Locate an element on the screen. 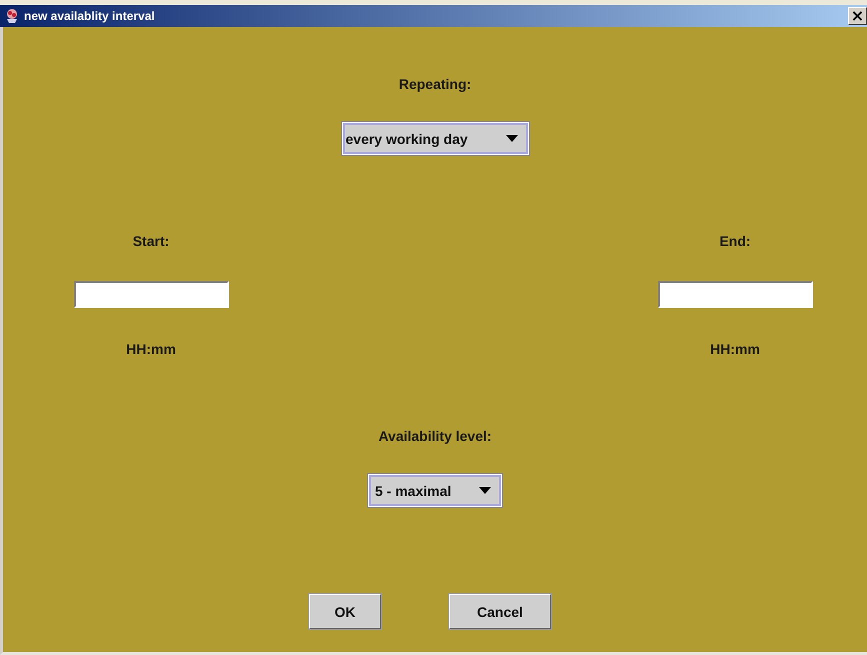 The height and width of the screenshot is (655, 867). start-format-label: HH:mm is located at coordinates (151, 349).